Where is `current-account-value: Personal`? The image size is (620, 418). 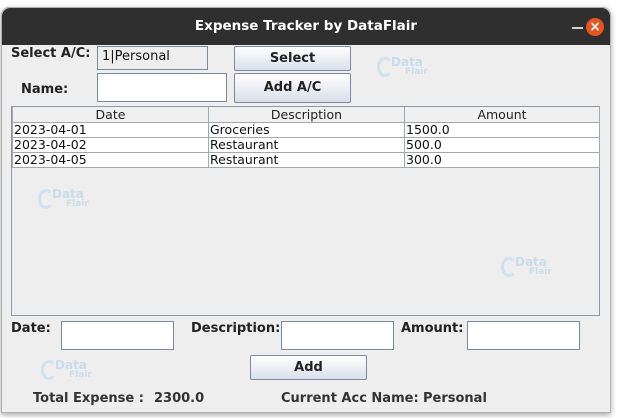 current-account-value: Personal is located at coordinates (455, 398).